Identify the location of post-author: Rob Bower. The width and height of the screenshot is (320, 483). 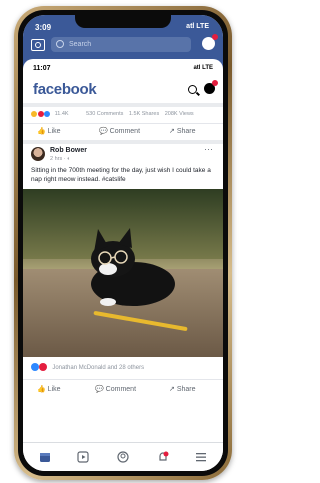
(68, 150).